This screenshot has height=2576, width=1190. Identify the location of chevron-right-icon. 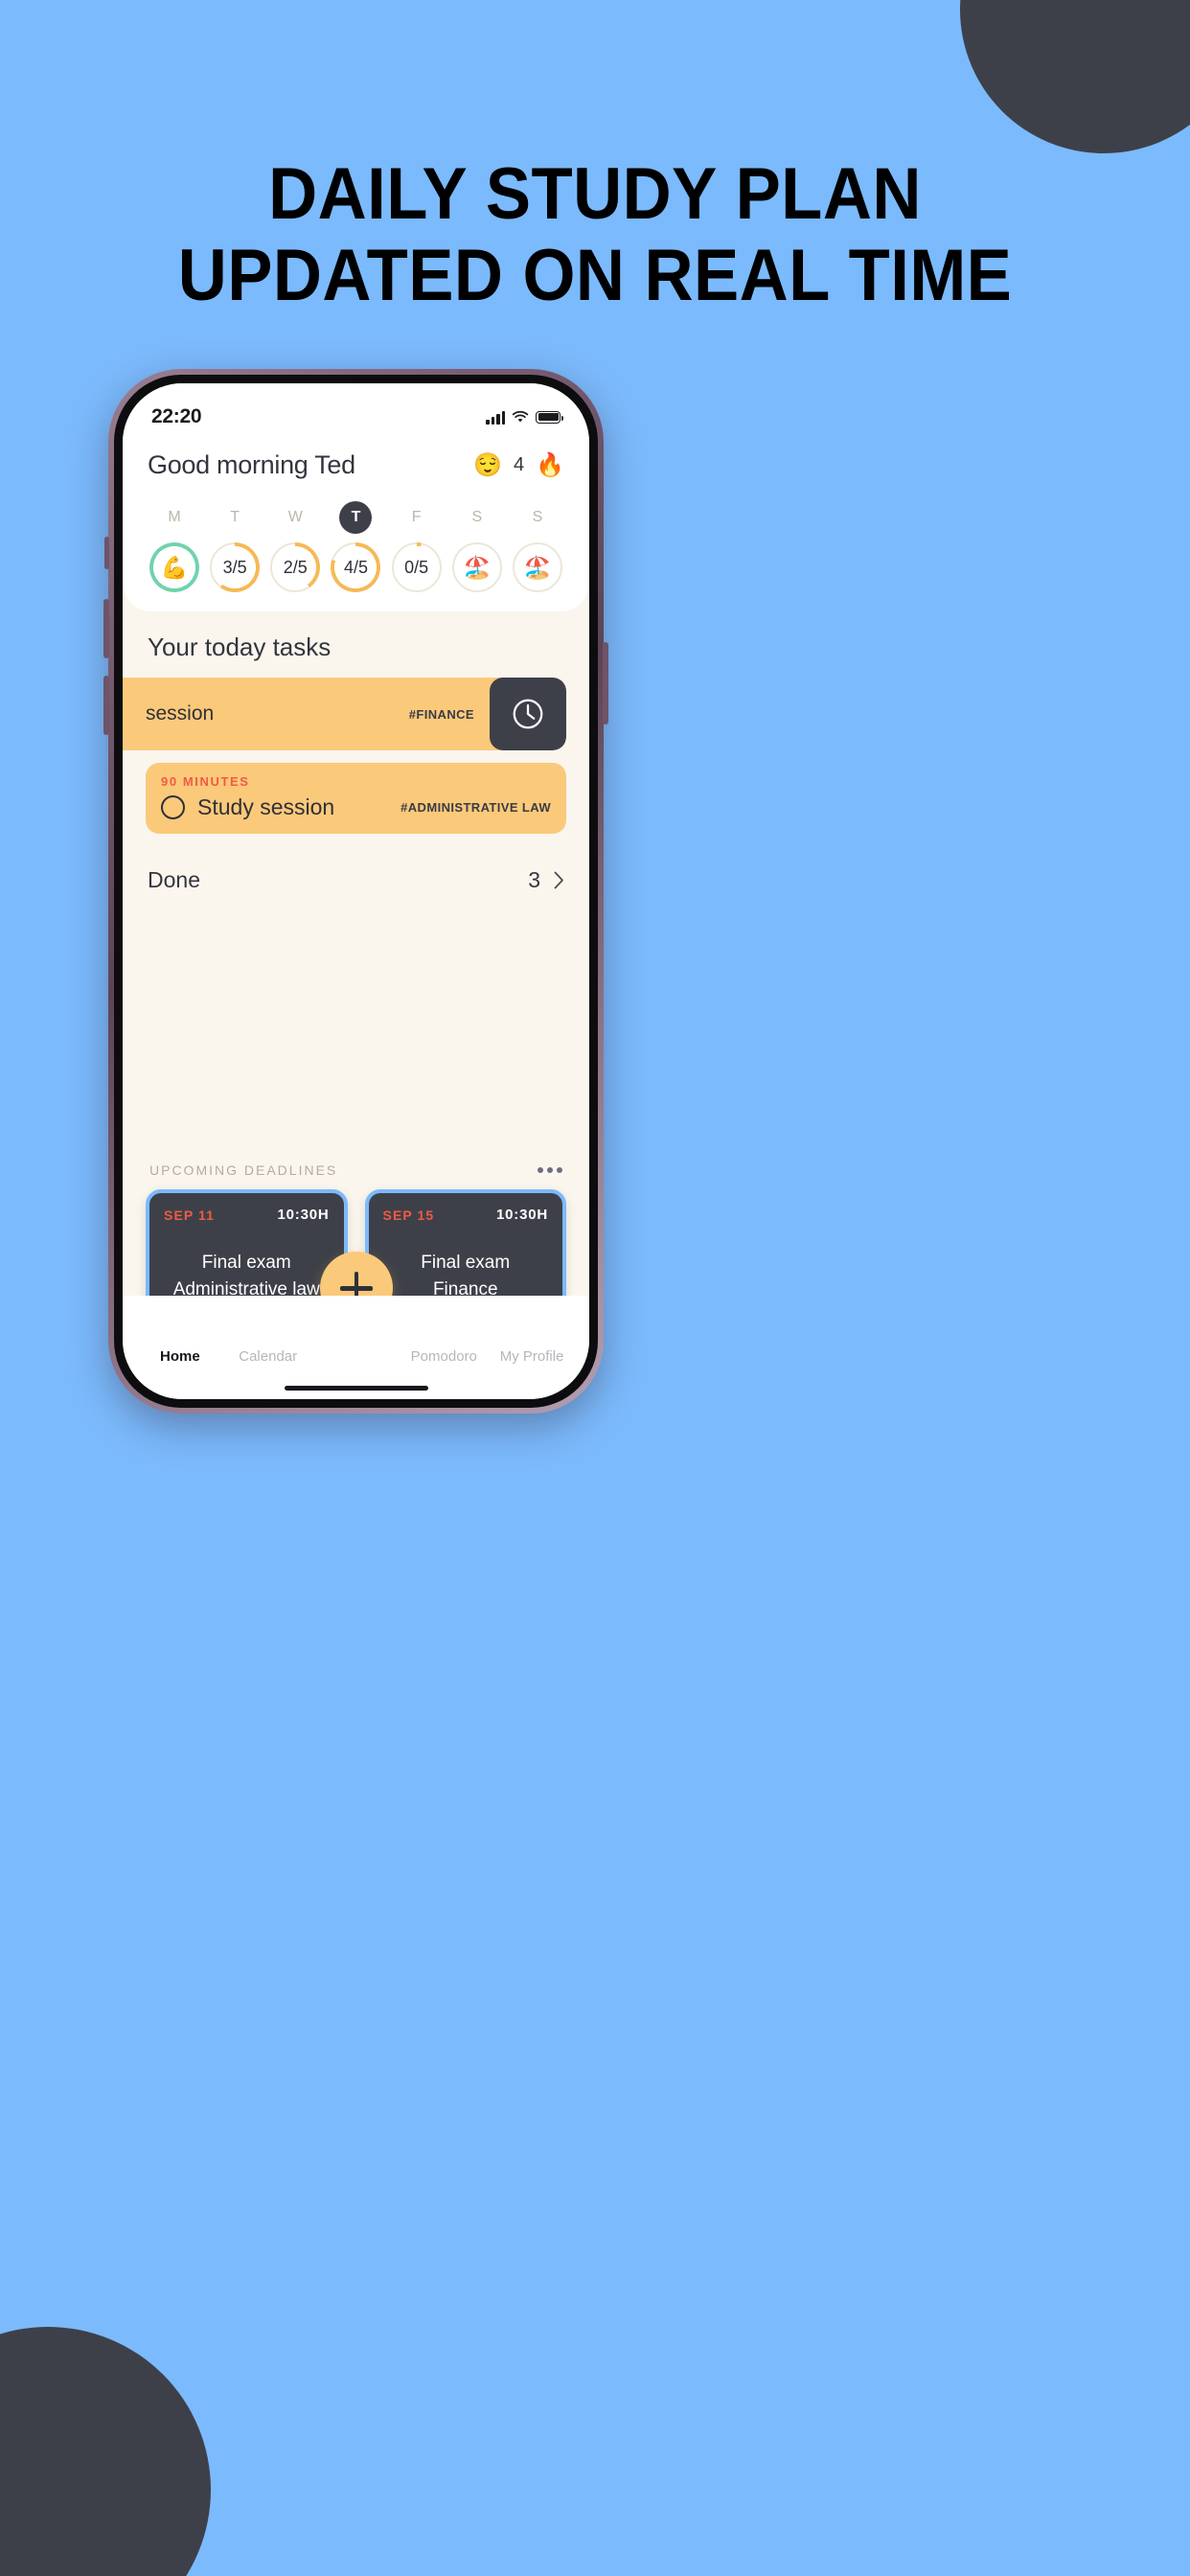
(559, 880).